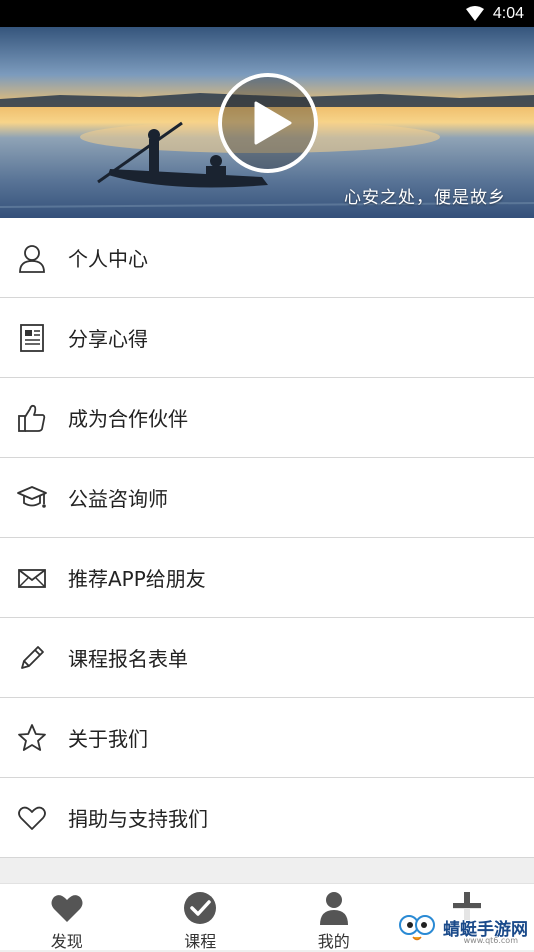 Image resolution: width=534 pixels, height=952 pixels. What do you see at coordinates (267, 258) in the screenshot?
I see `menu-item-personal-center: 个人中心` at bounding box center [267, 258].